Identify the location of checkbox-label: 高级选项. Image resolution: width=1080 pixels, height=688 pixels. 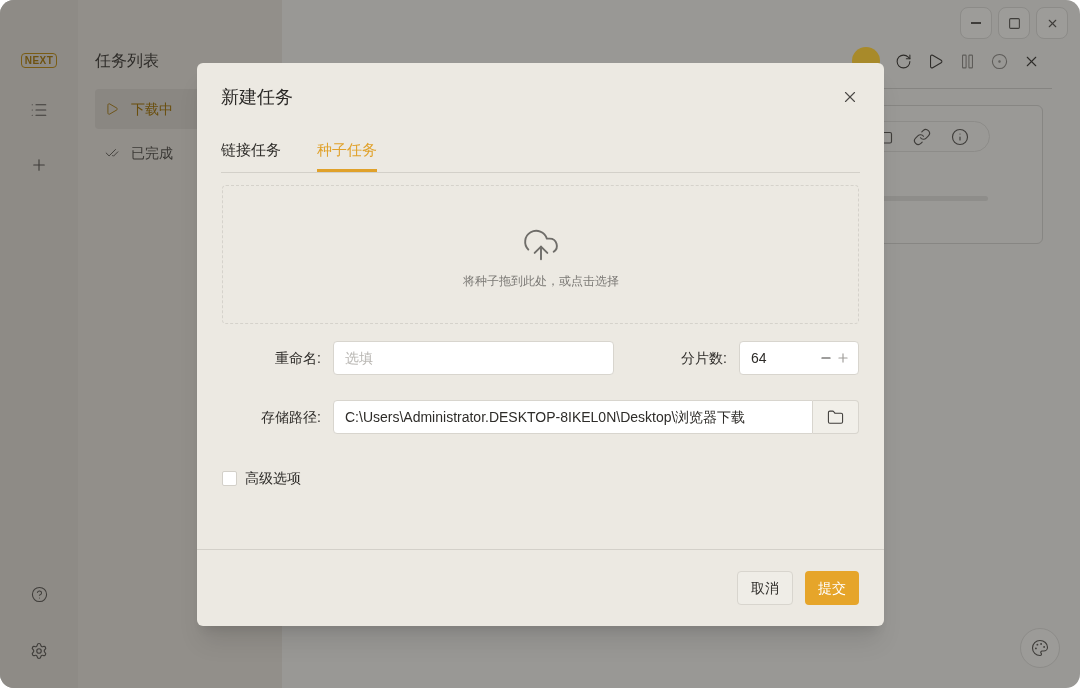
(273, 478).